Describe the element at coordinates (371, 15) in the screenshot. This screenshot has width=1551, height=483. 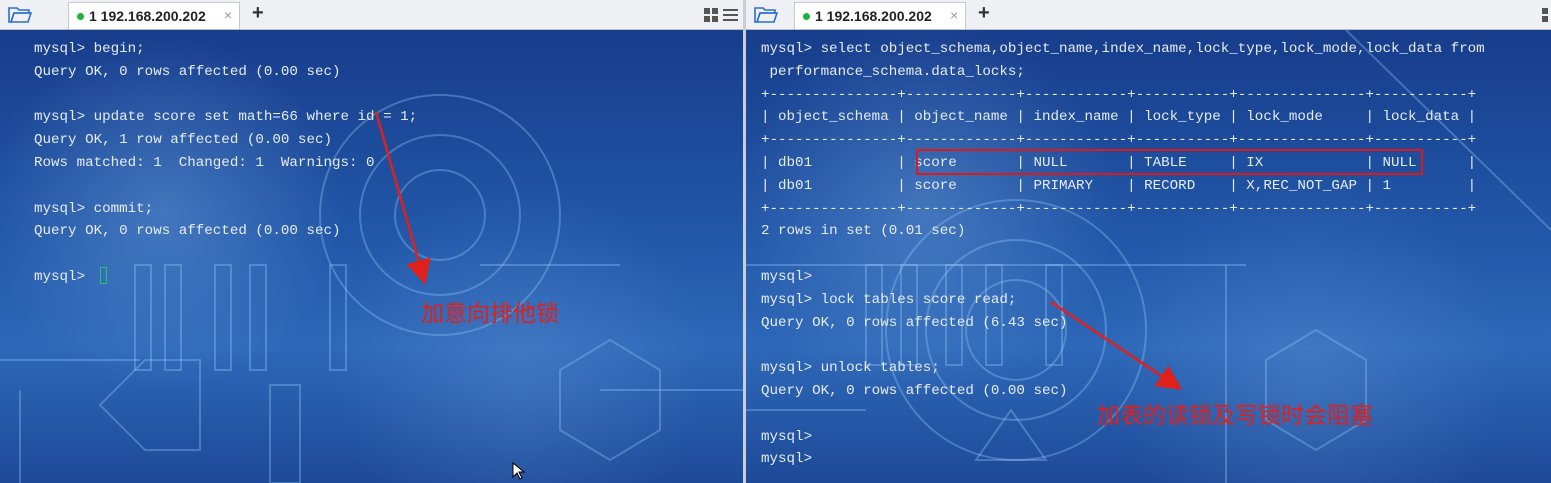
I see `left-tab-bar: 1 192.168.200.202 × +` at that location.